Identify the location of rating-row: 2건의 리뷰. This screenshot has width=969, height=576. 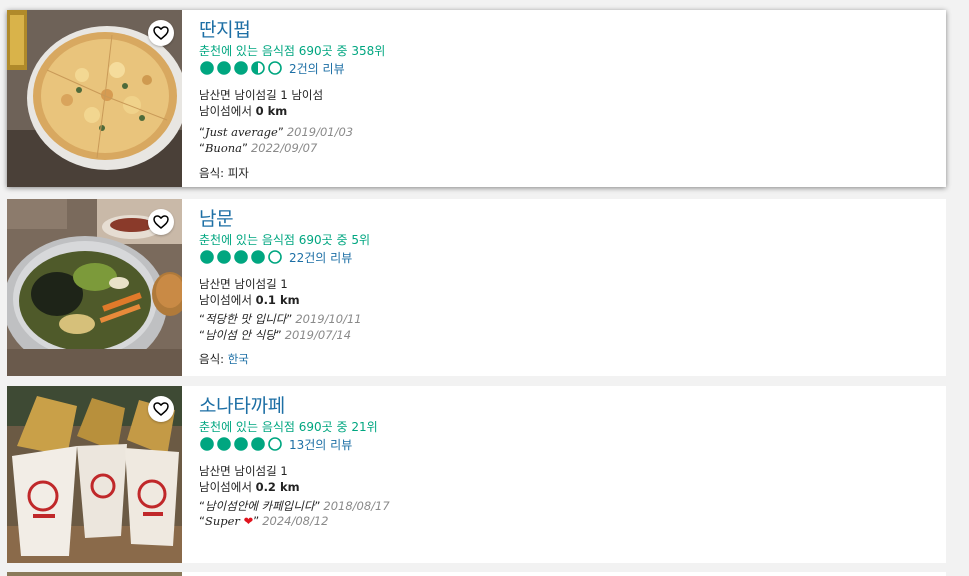
(272, 68).